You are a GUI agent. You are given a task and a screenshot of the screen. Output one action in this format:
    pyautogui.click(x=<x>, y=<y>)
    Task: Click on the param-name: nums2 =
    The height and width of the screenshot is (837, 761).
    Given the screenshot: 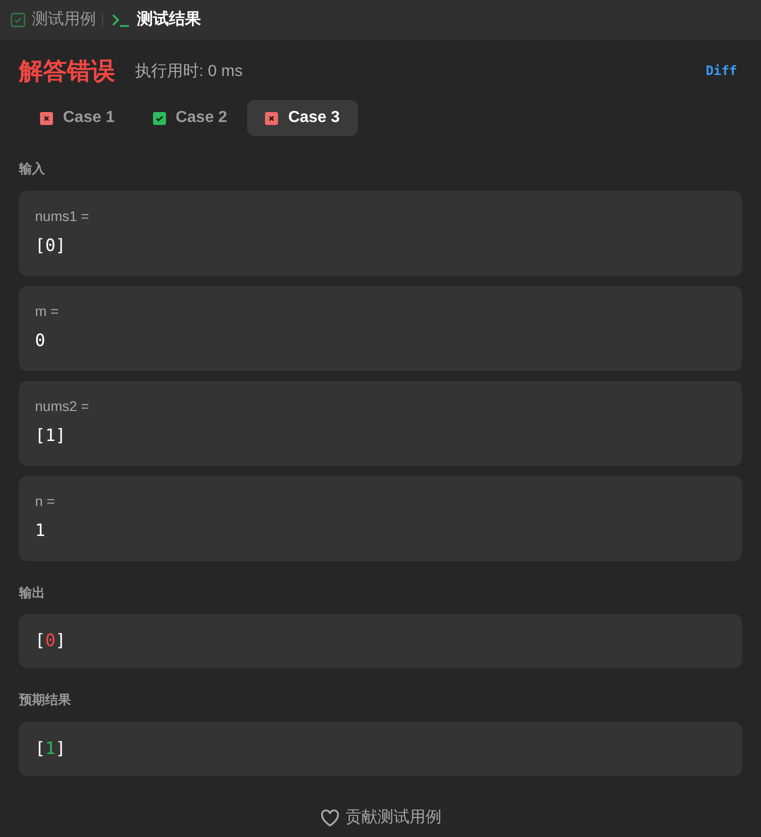 What is the action you would take?
    pyautogui.click(x=62, y=405)
    